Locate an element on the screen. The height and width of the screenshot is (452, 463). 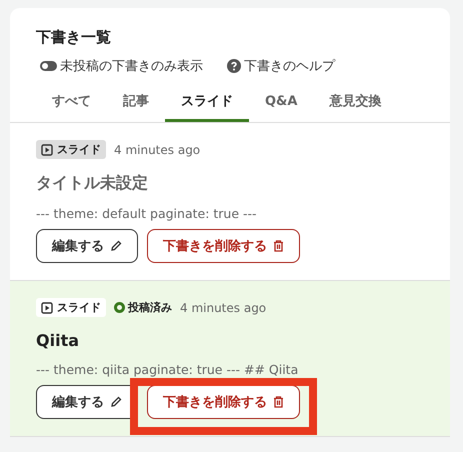
toggle-label: 未投稿の下書きのみ表示 is located at coordinates (131, 66).